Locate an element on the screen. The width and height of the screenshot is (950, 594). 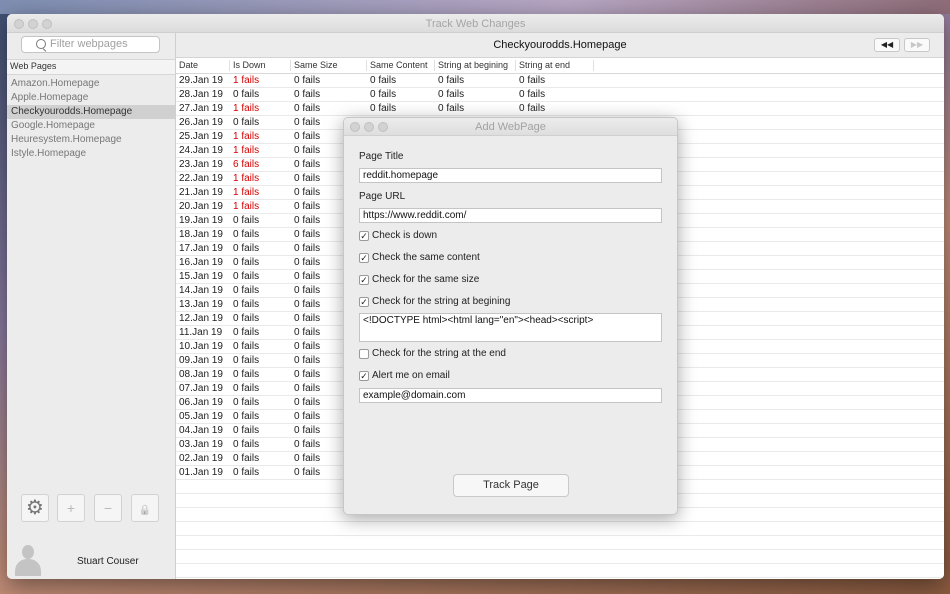
cell-date: 26.Jan 19 is located at coordinates (201, 122).